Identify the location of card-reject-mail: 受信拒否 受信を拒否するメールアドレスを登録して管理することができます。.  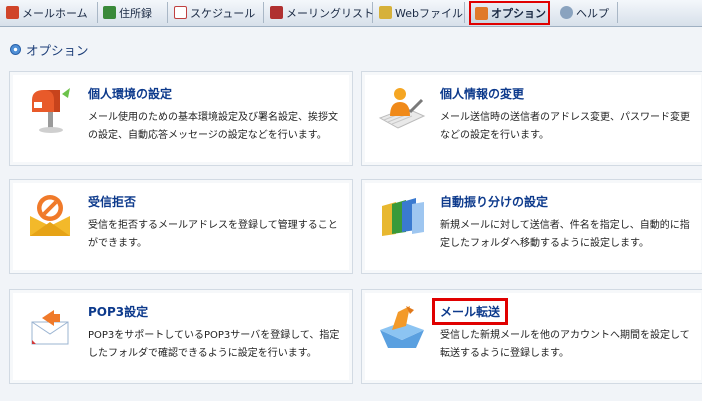
(181, 226).